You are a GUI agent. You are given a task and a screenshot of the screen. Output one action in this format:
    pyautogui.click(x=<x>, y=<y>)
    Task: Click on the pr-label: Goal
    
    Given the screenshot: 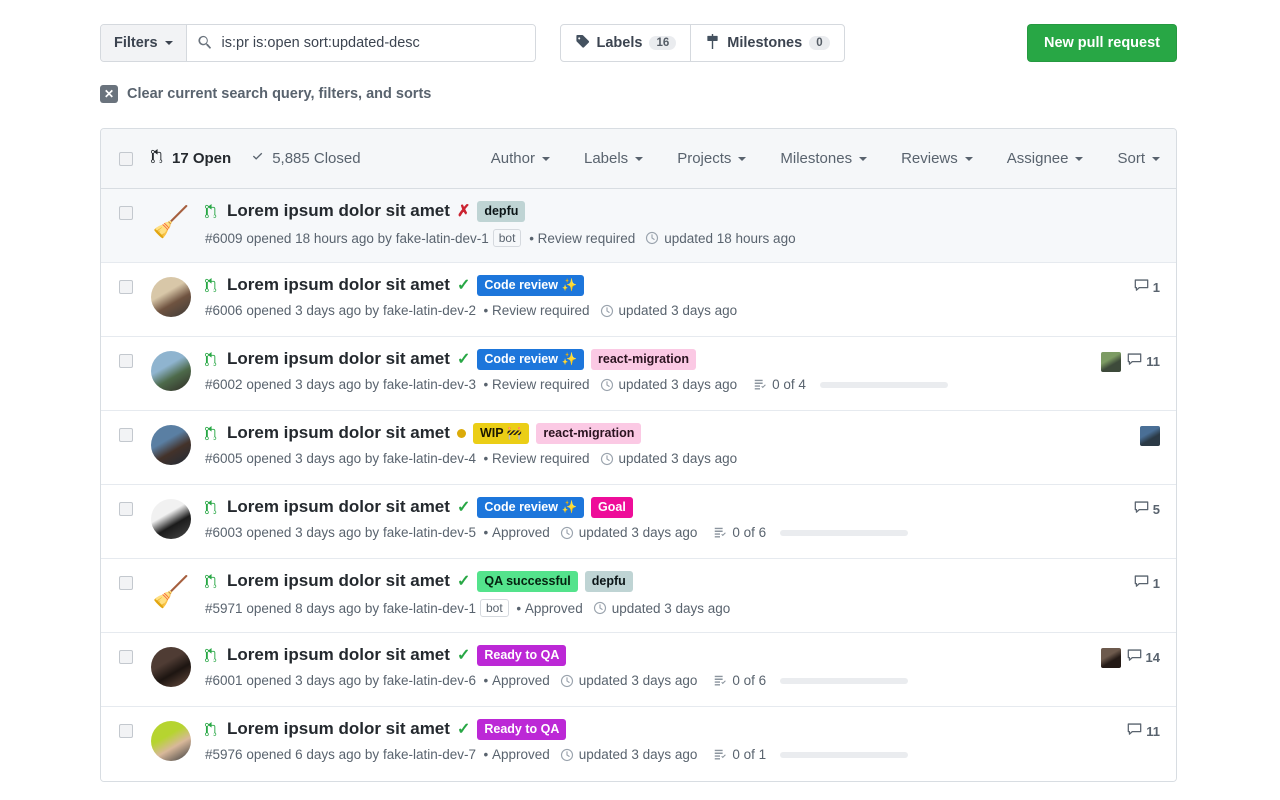 What is the action you would take?
    pyautogui.click(x=612, y=507)
    